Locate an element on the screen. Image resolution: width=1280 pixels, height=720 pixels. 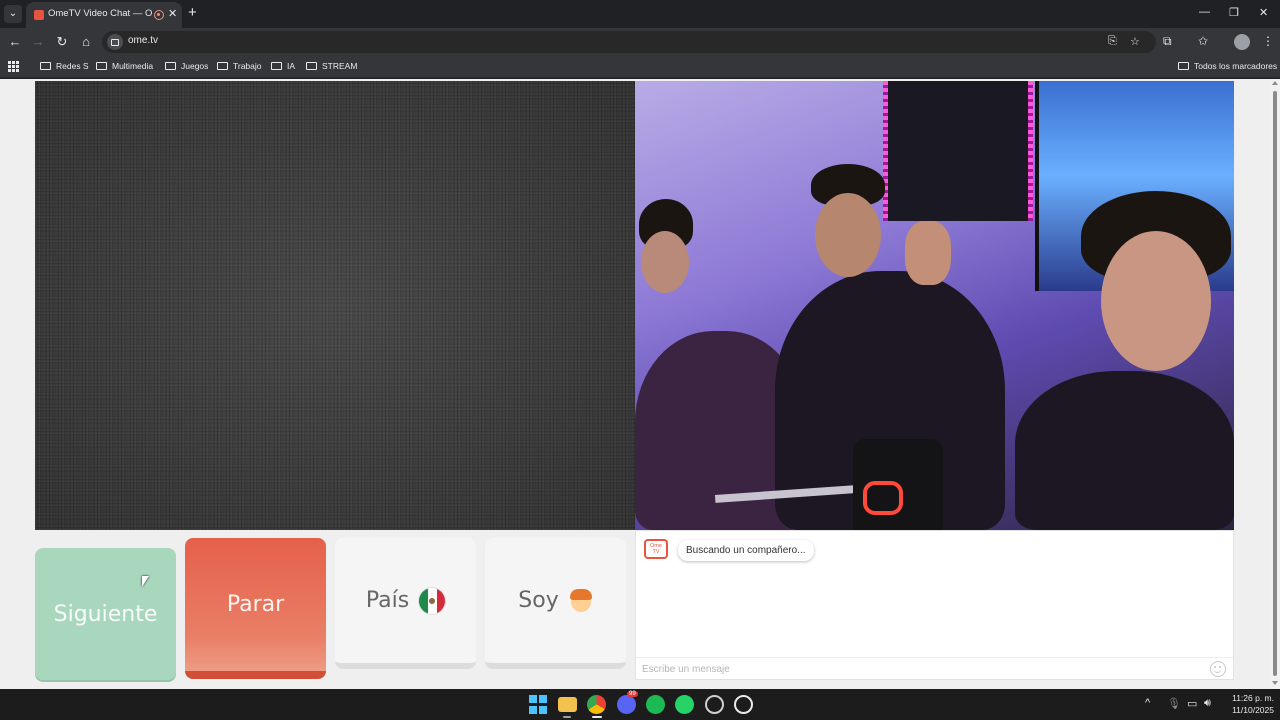
bookmark-star-icon: ☆ is located at coordinates (1135, 41).